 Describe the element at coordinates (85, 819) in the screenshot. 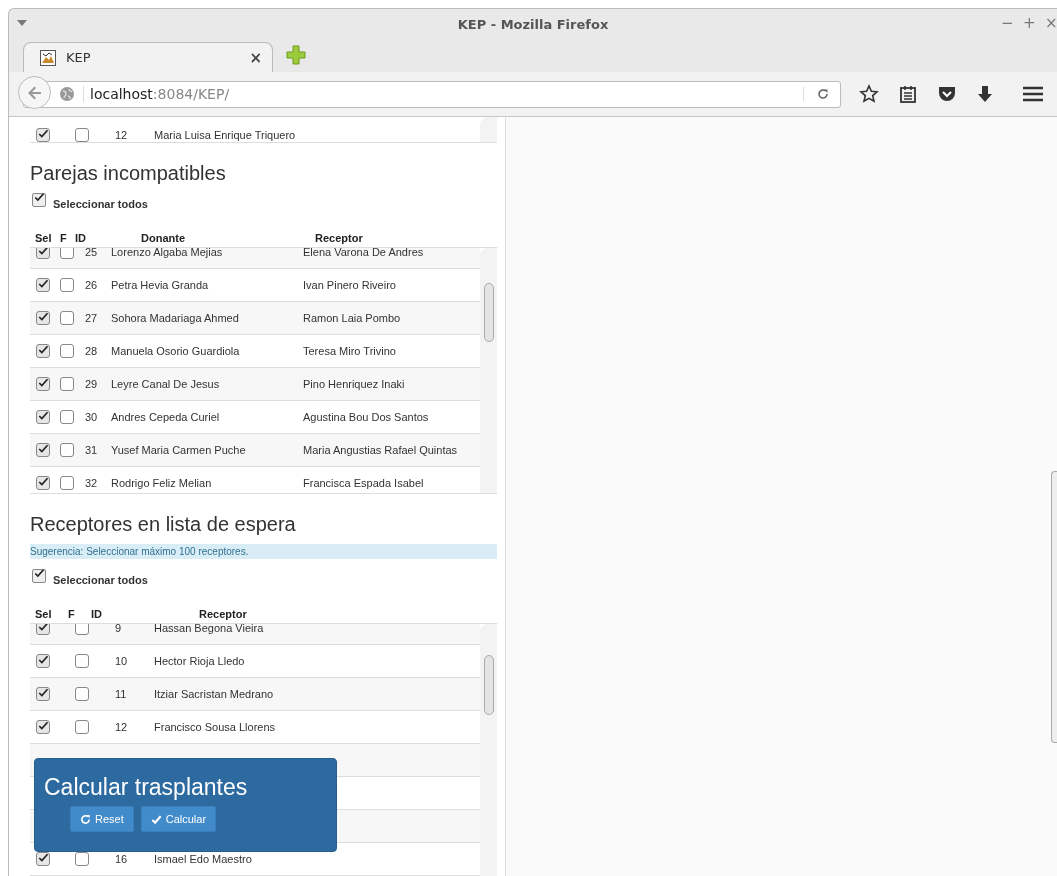

I see `refresh-icon` at that location.